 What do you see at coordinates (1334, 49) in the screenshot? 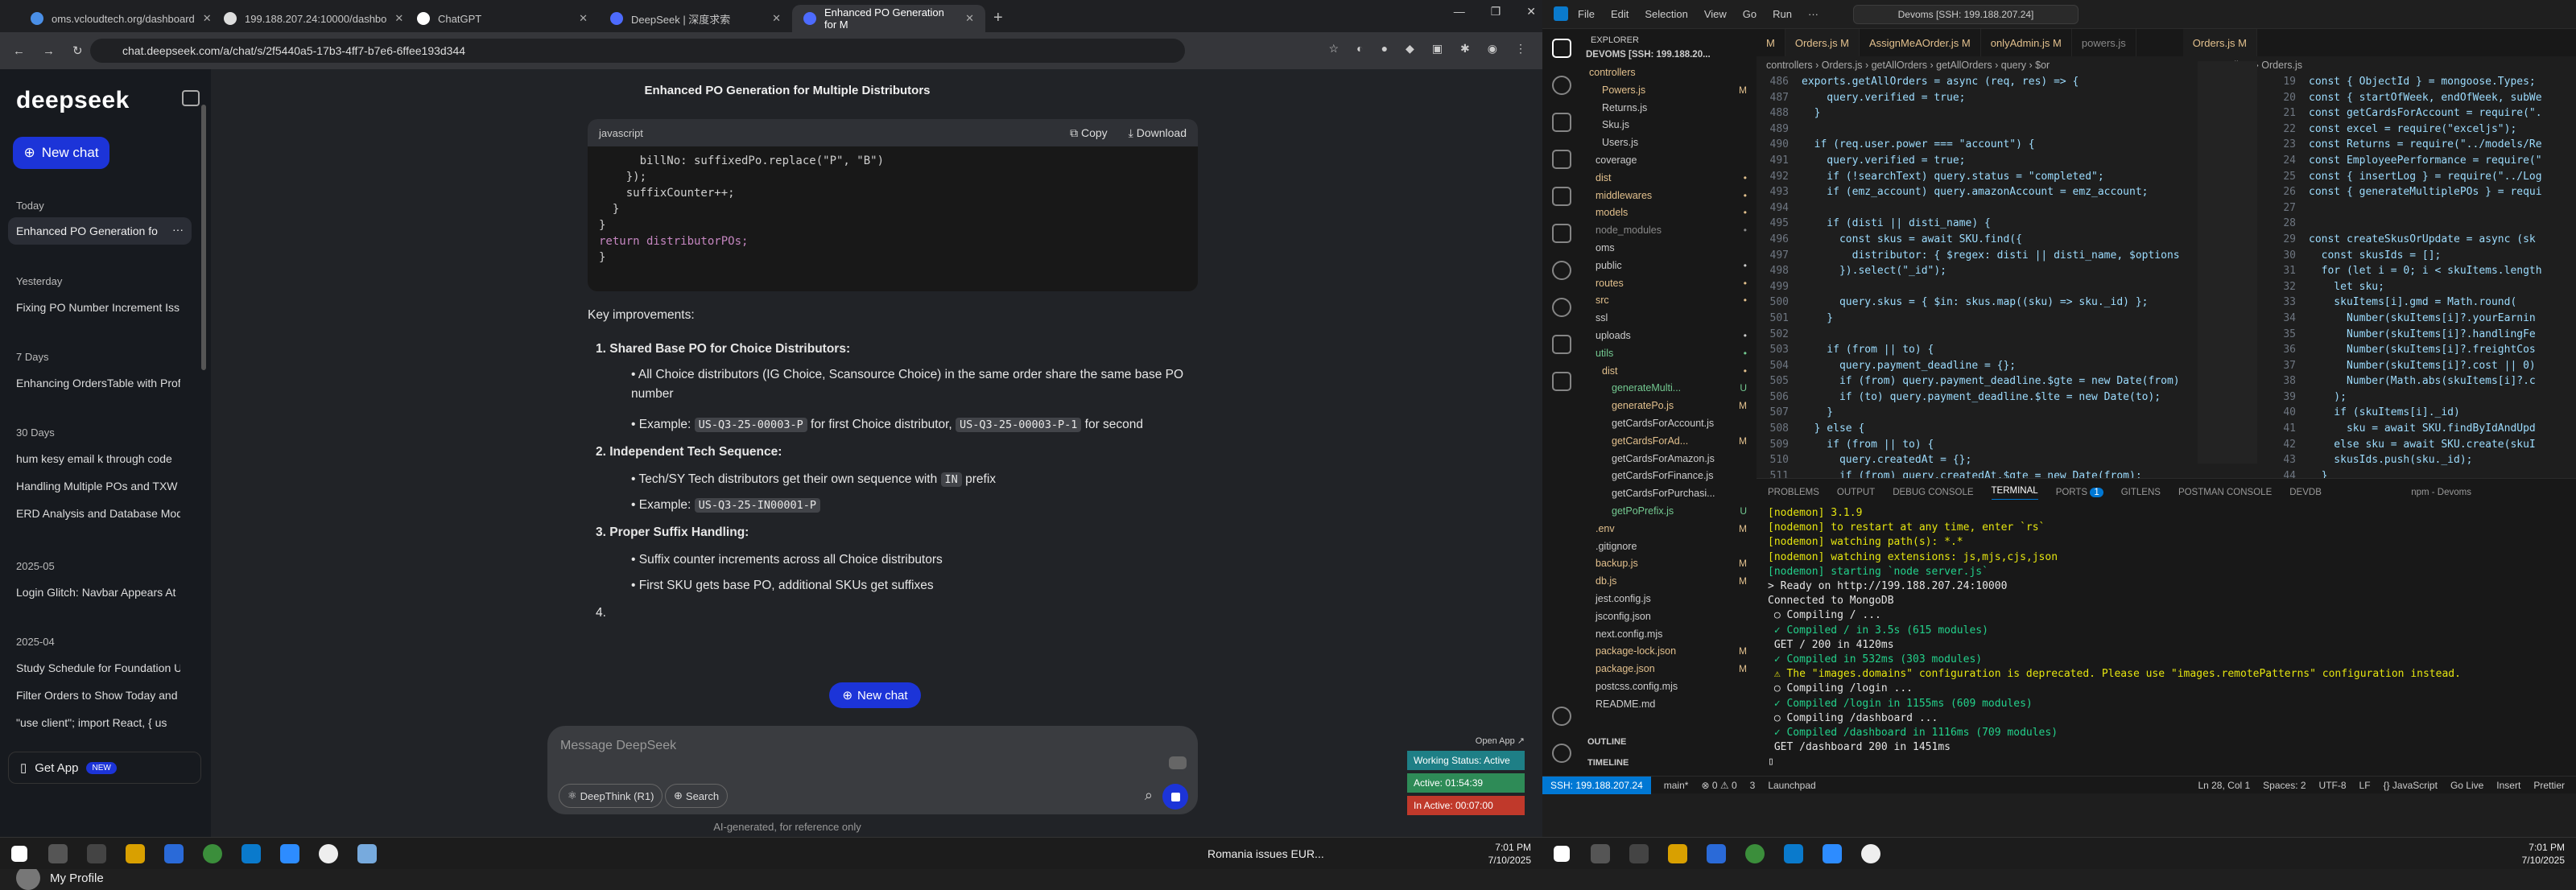
I see `bookmark-star-icon: ☆` at bounding box center [1334, 49].